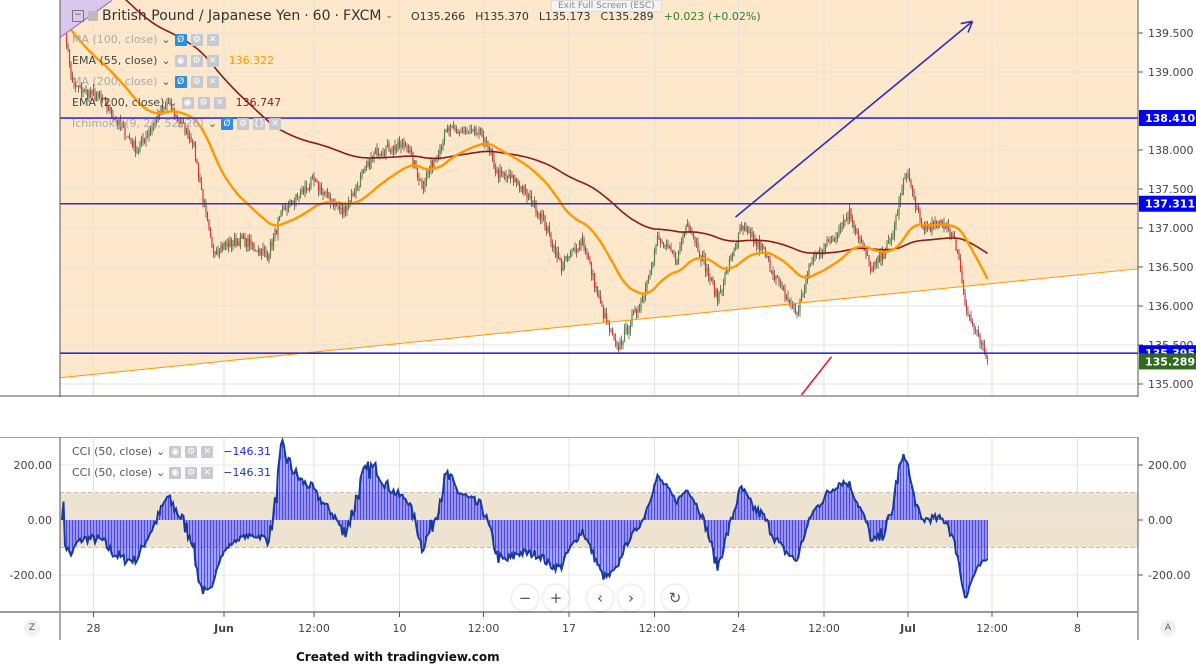  Describe the element at coordinates (631, 598) in the screenshot. I see `scroll-forward-button: ›` at that location.